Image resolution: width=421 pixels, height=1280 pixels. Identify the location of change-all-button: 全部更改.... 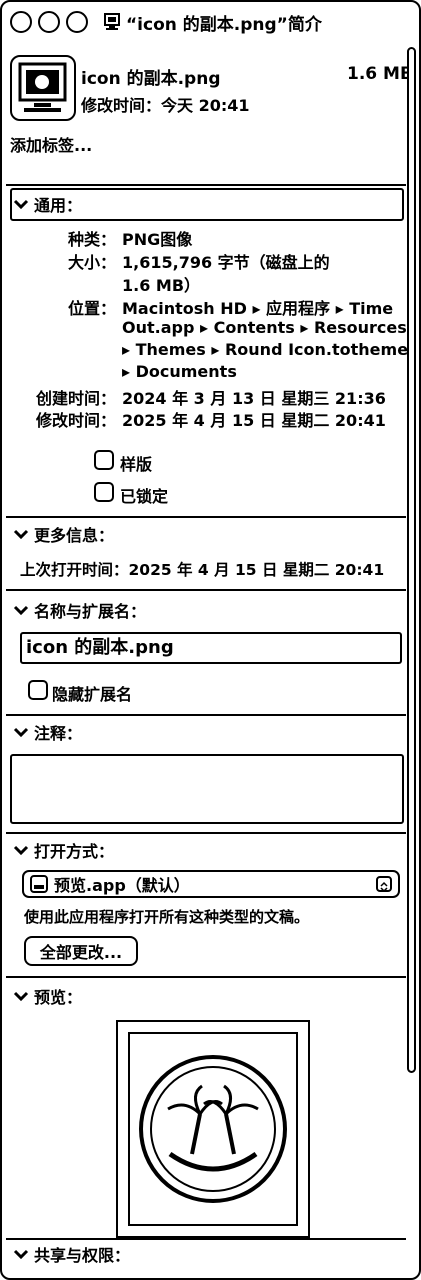
(81, 951).